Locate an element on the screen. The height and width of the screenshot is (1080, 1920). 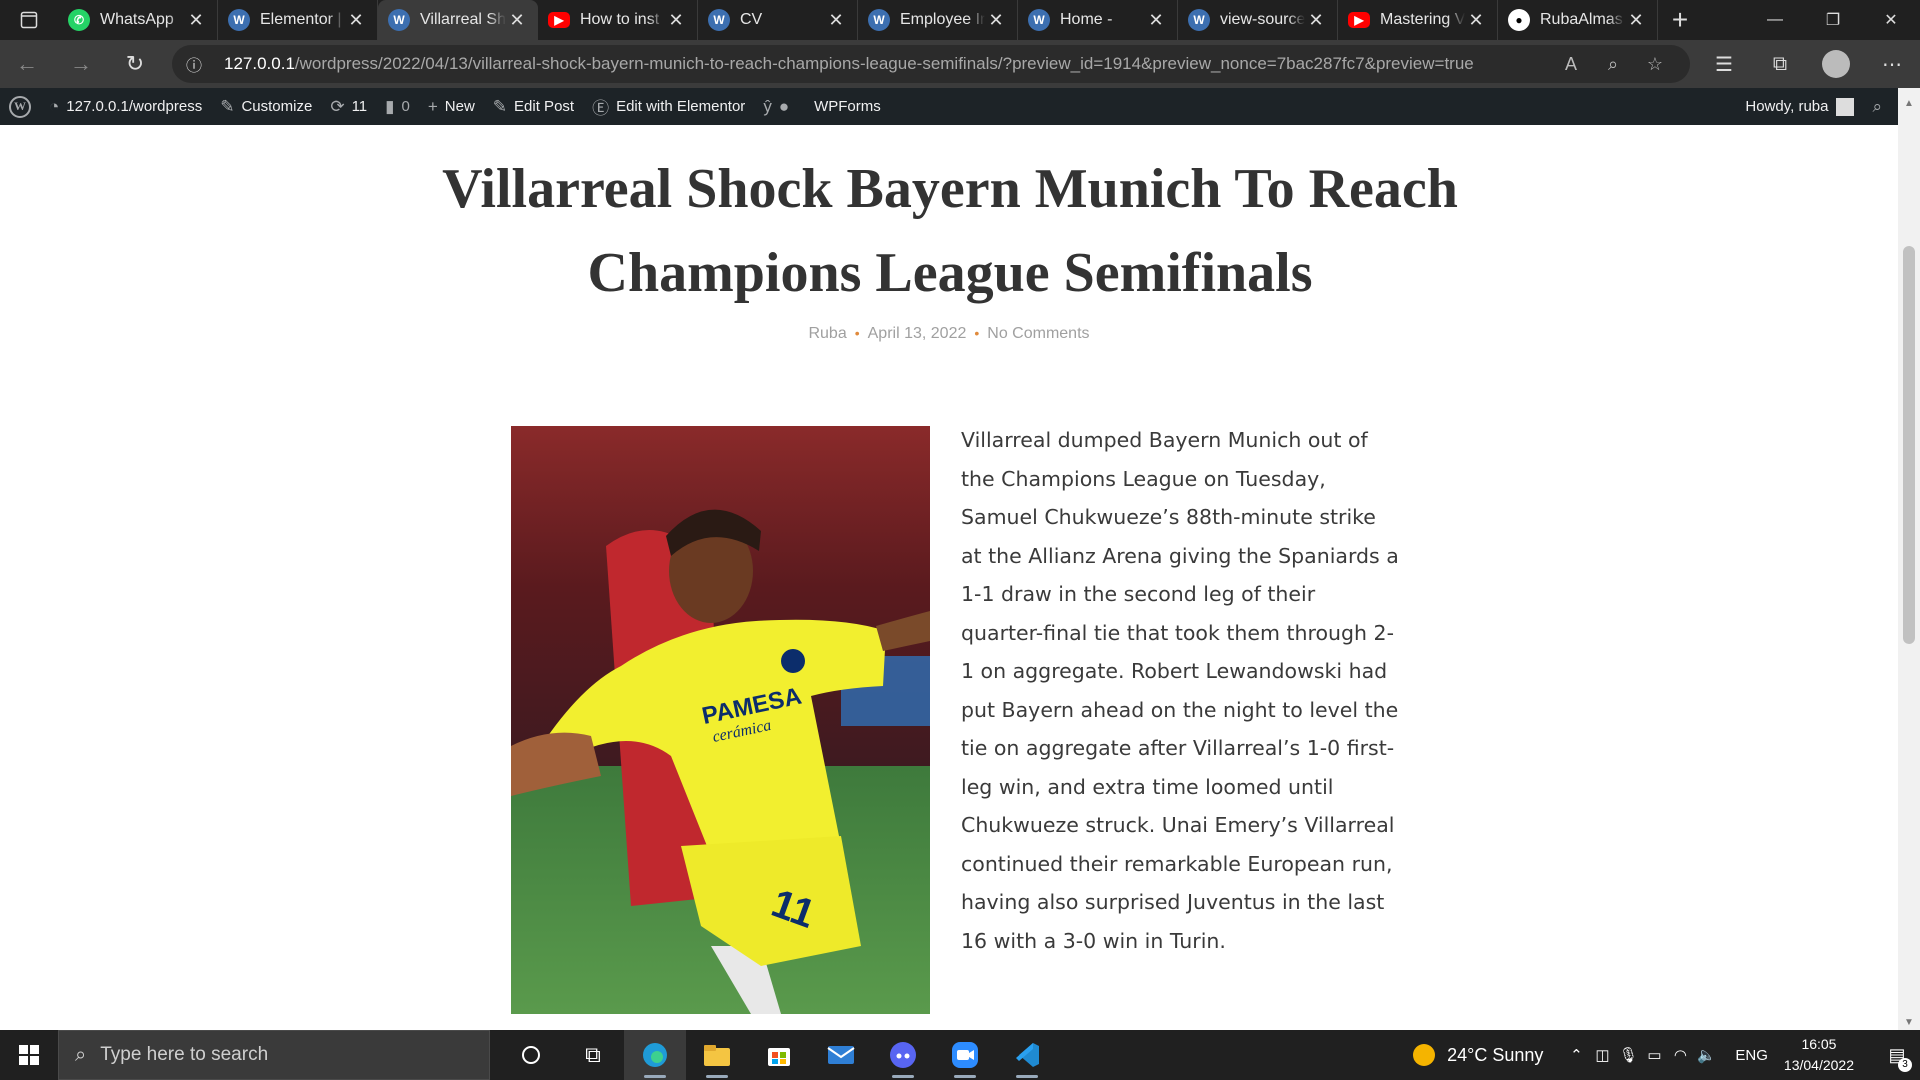
more-options-icon: ⋯ is located at coordinates (1892, 64).